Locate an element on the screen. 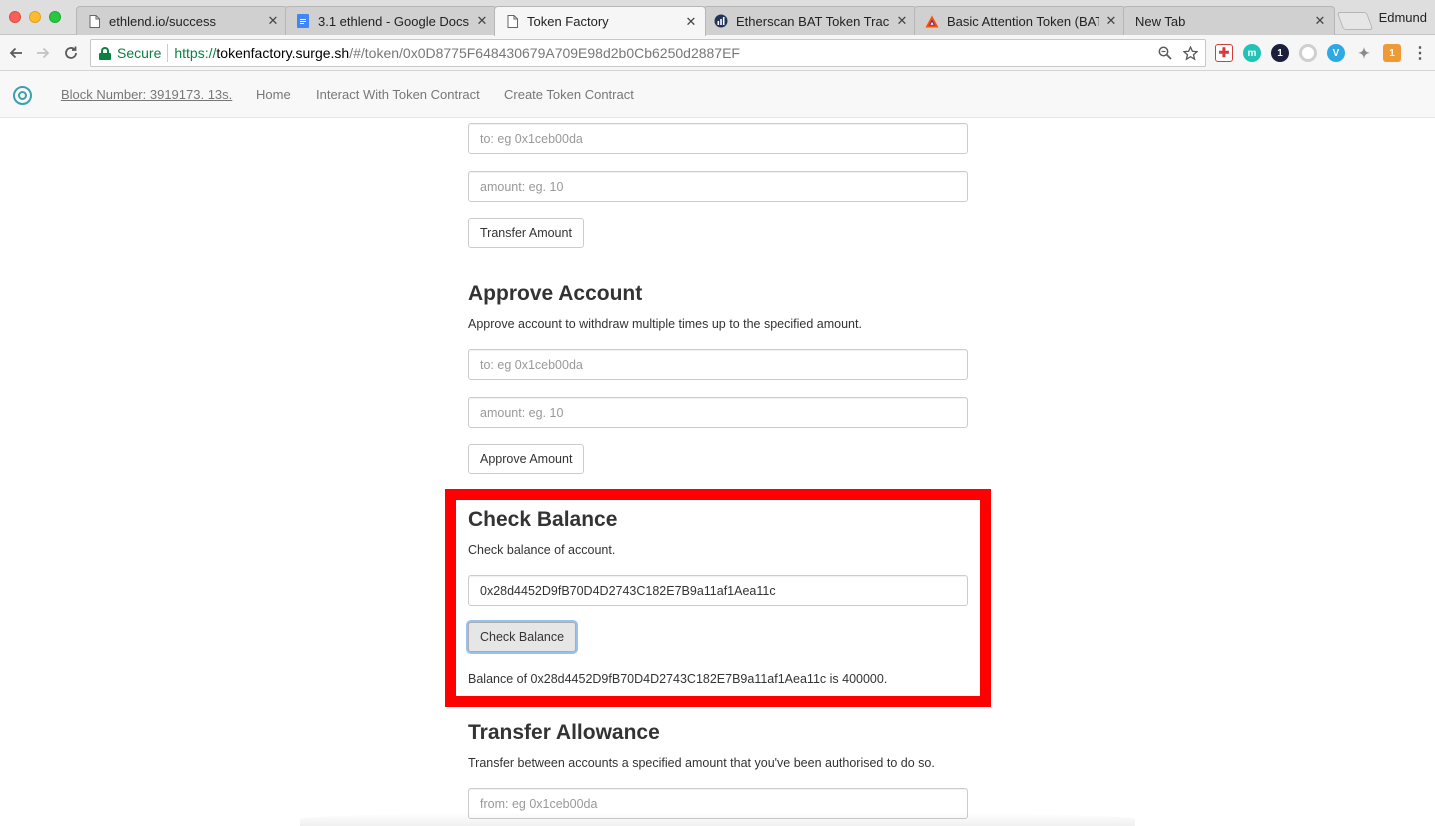 The width and height of the screenshot is (1435, 826). browser-tab-new-tab: New Tab ✕ is located at coordinates (1229, 20).